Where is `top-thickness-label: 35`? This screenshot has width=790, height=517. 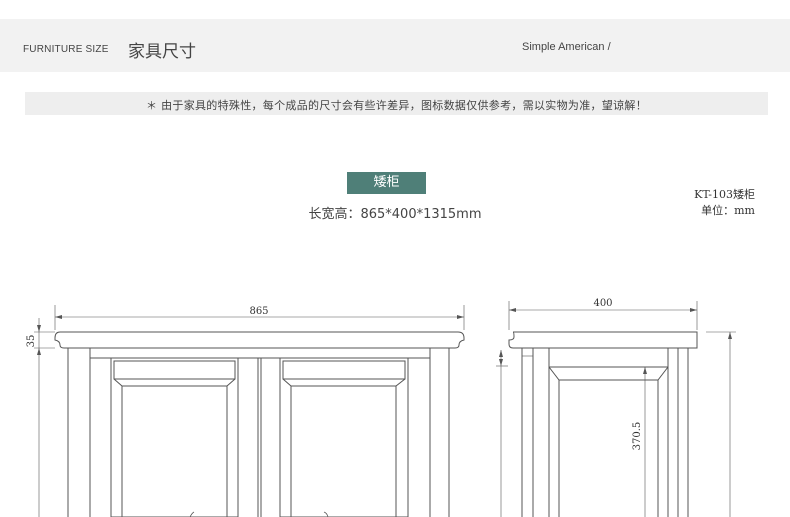
top-thickness-label: 35 is located at coordinates (31, 341).